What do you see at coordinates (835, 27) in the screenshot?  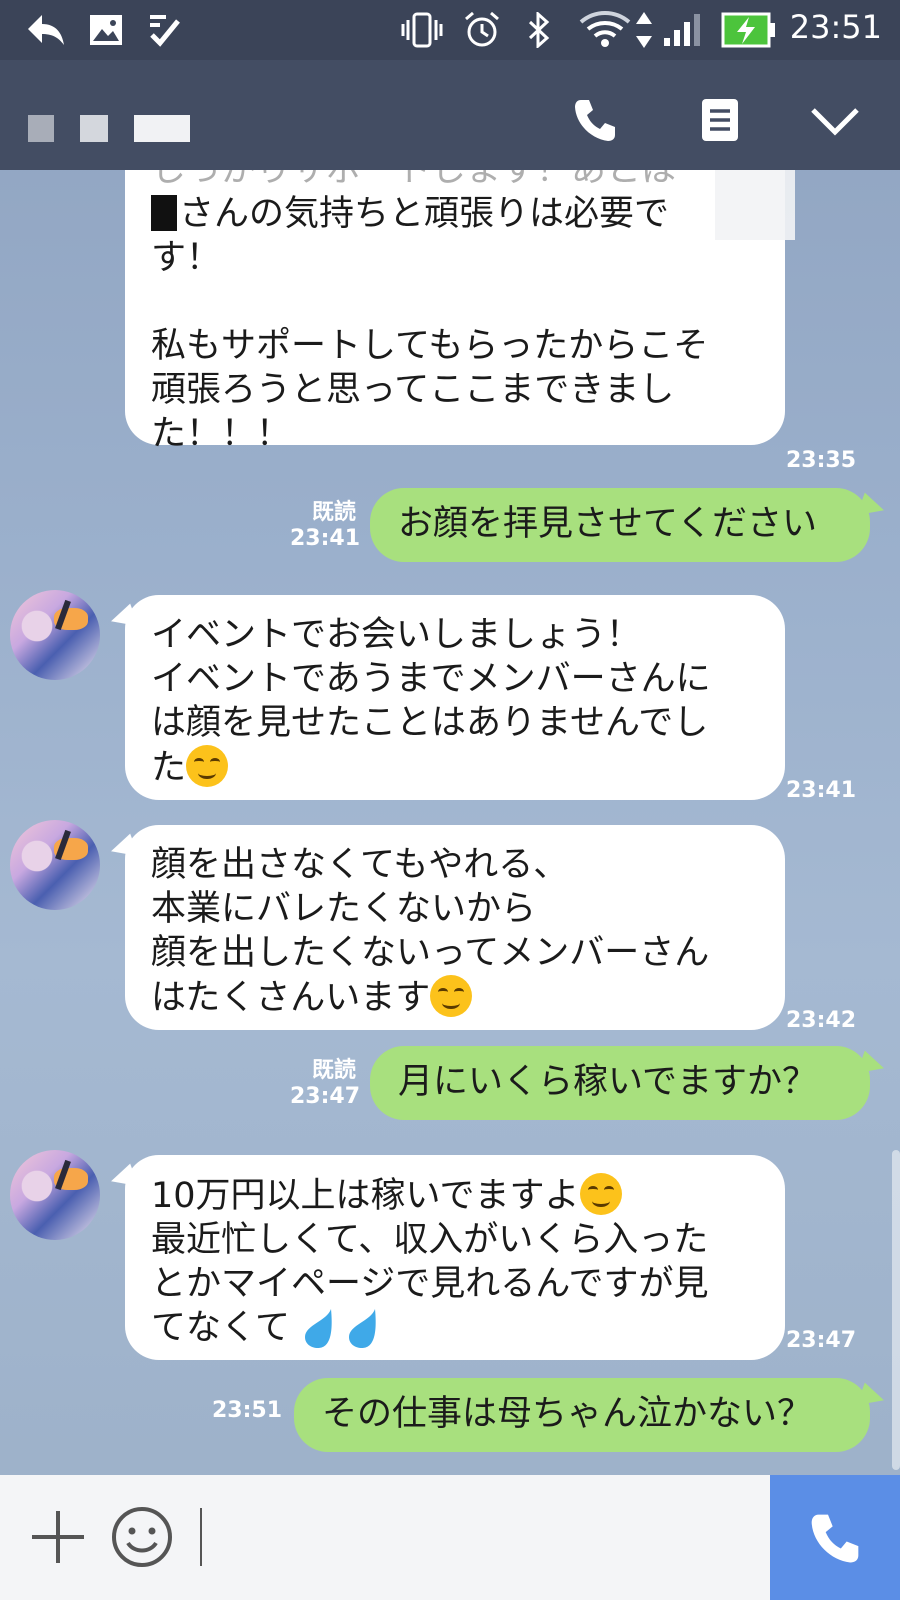 I see `status-time: 23:51` at bounding box center [835, 27].